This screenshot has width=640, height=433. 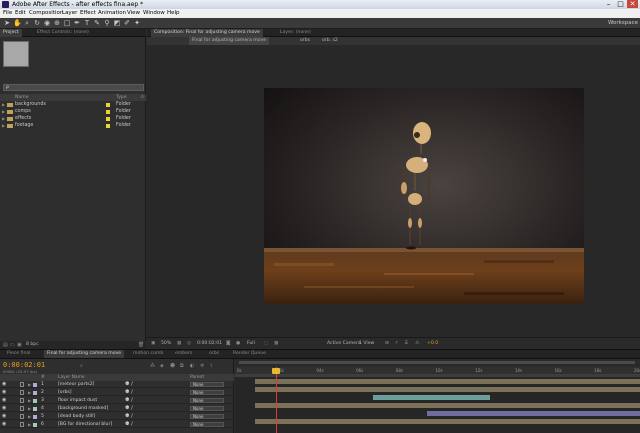 I want to click on project-search-input: ρ, so click(x=73, y=87).